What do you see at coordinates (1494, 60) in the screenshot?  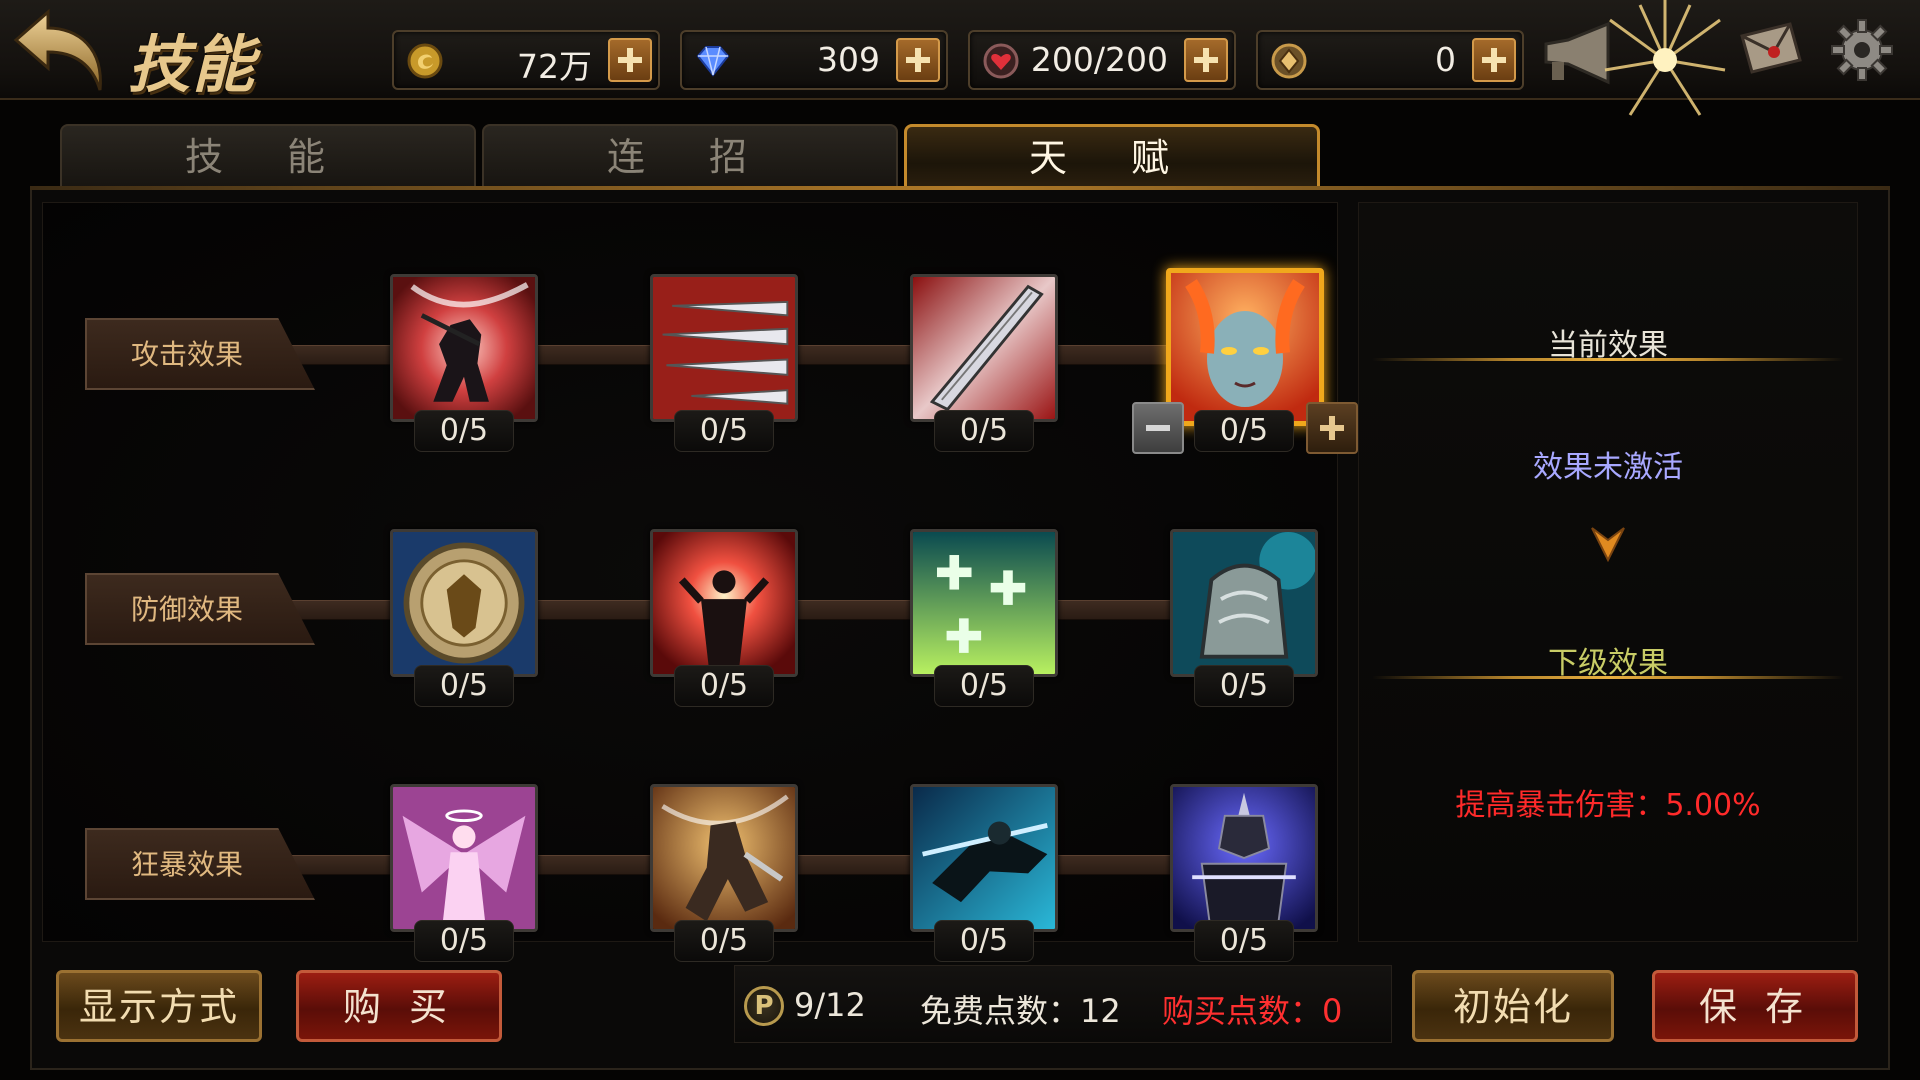 I see `add-token-button` at bounding box center [1494, 60].